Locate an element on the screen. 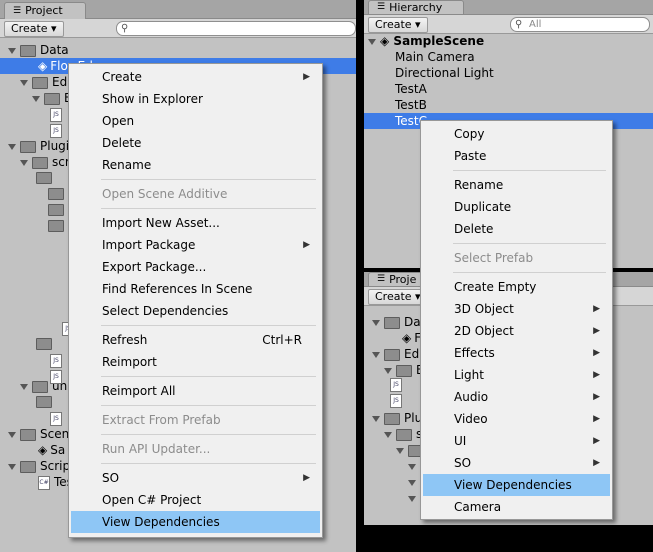 This screenshot has width=653, height=552. tab-project: ☰ Project is located at coordinates (45, 10).